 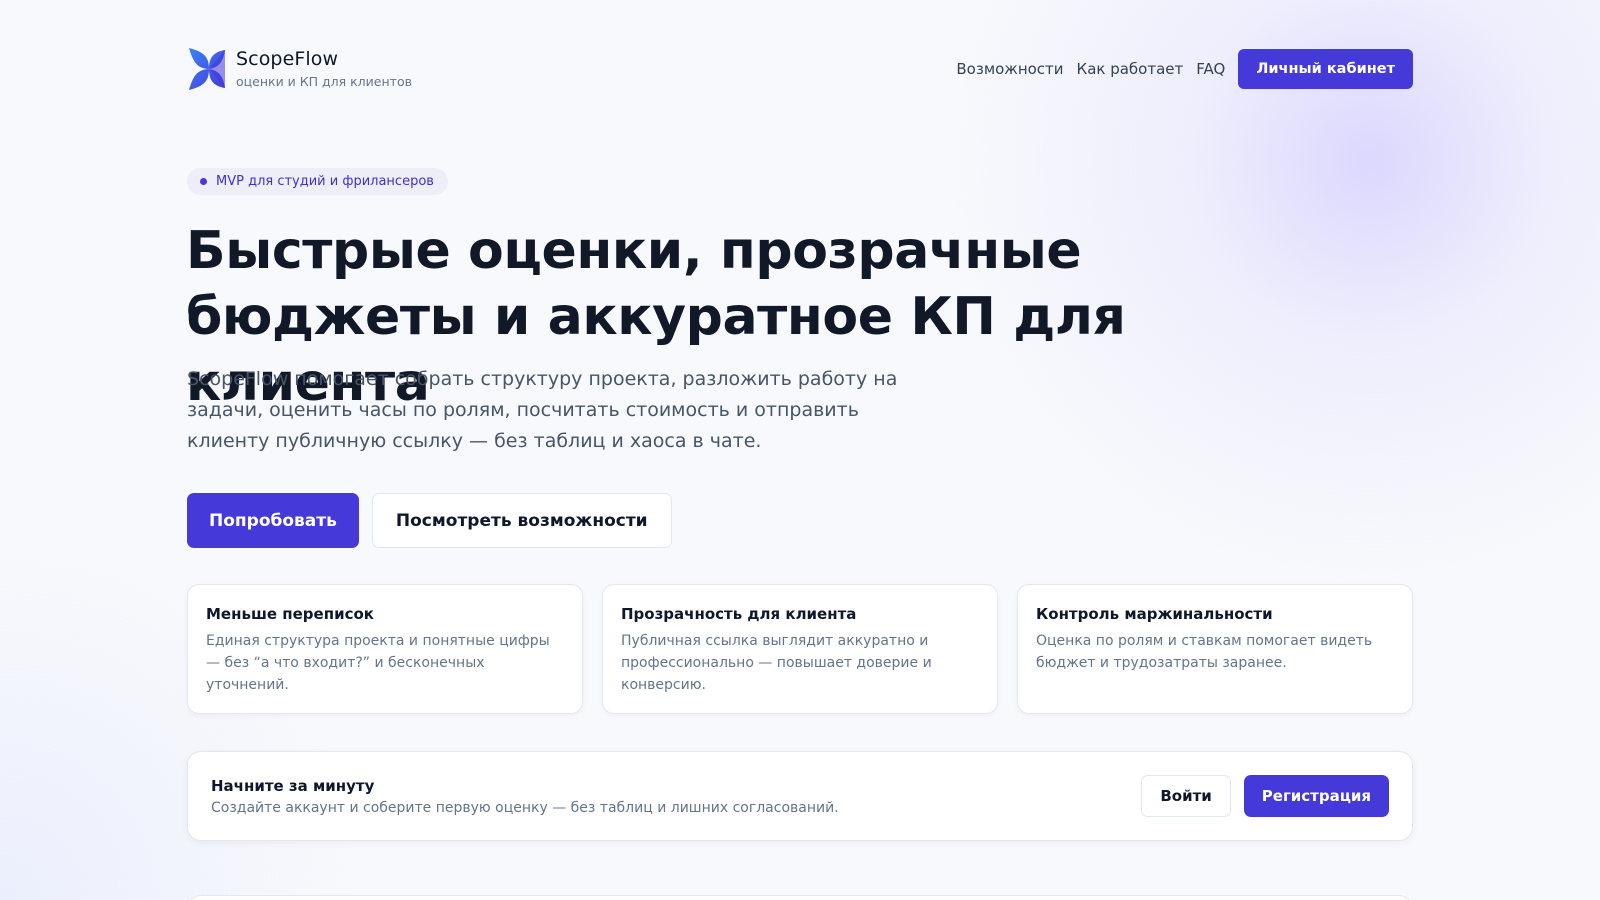 What do you see at coordinates (1316, 796) in the screenshot?
I see `register-button: Регистрация` at bounding box center [1316, 796].